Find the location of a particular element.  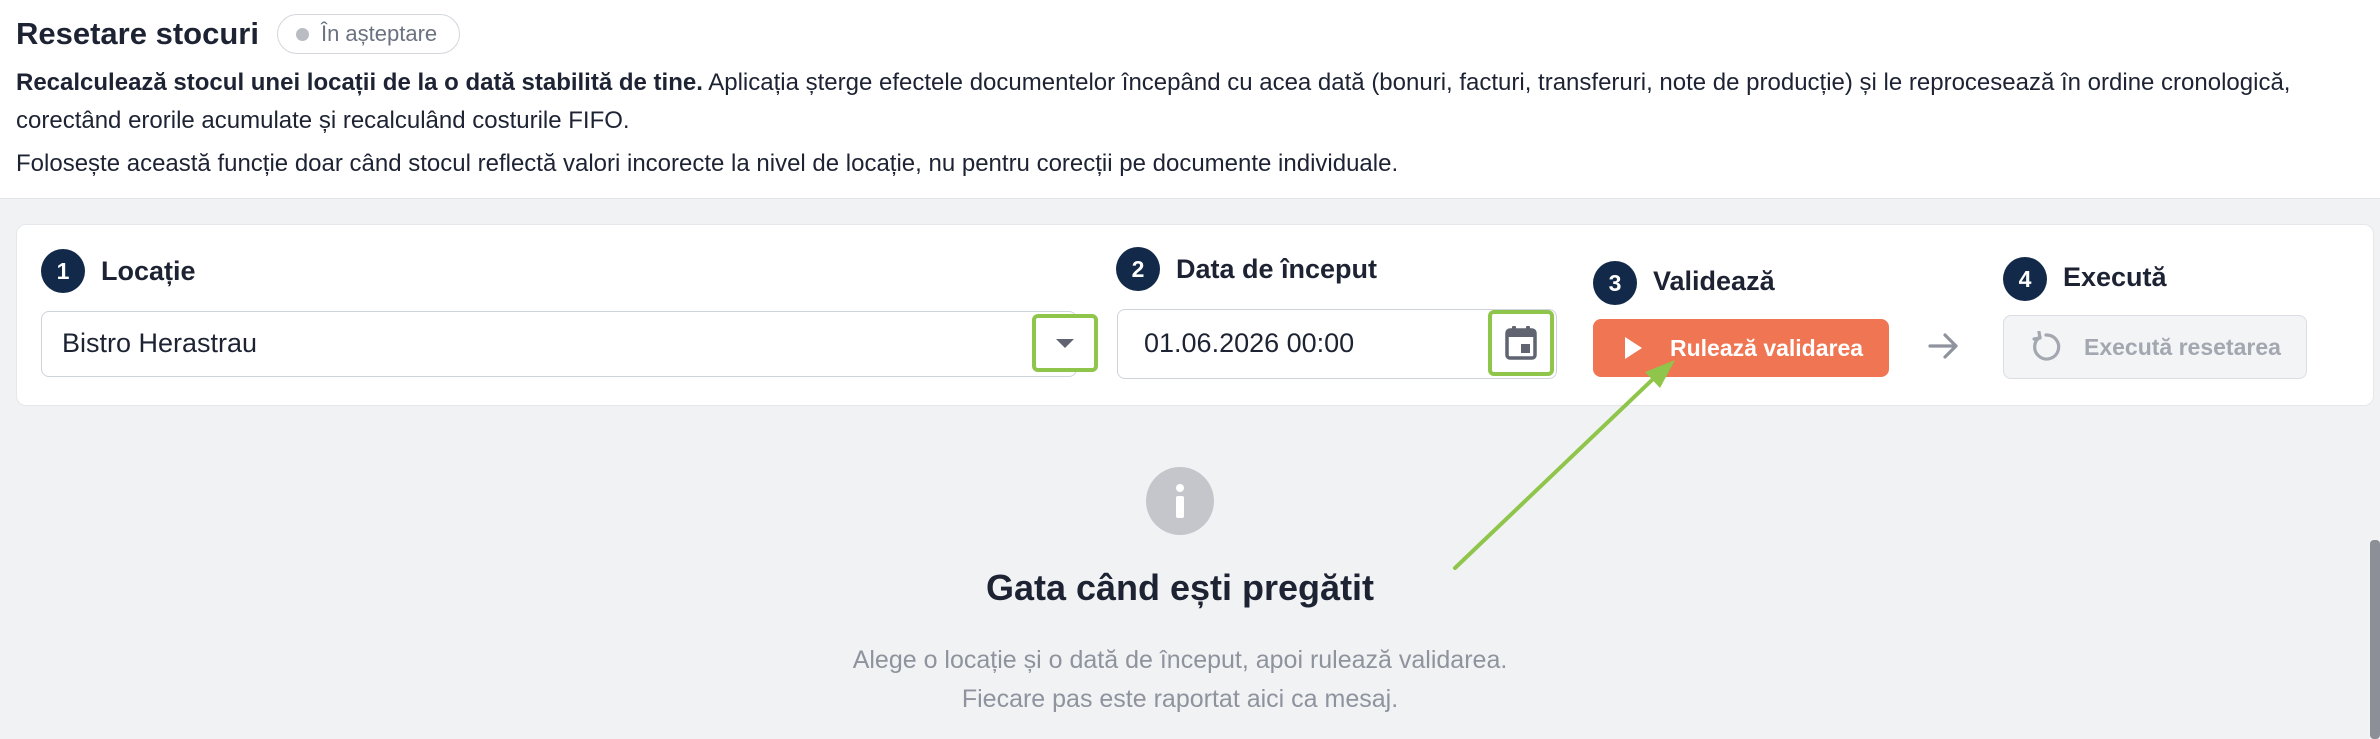

step-3-badge: 3 is located at coordinates (1615, 283).